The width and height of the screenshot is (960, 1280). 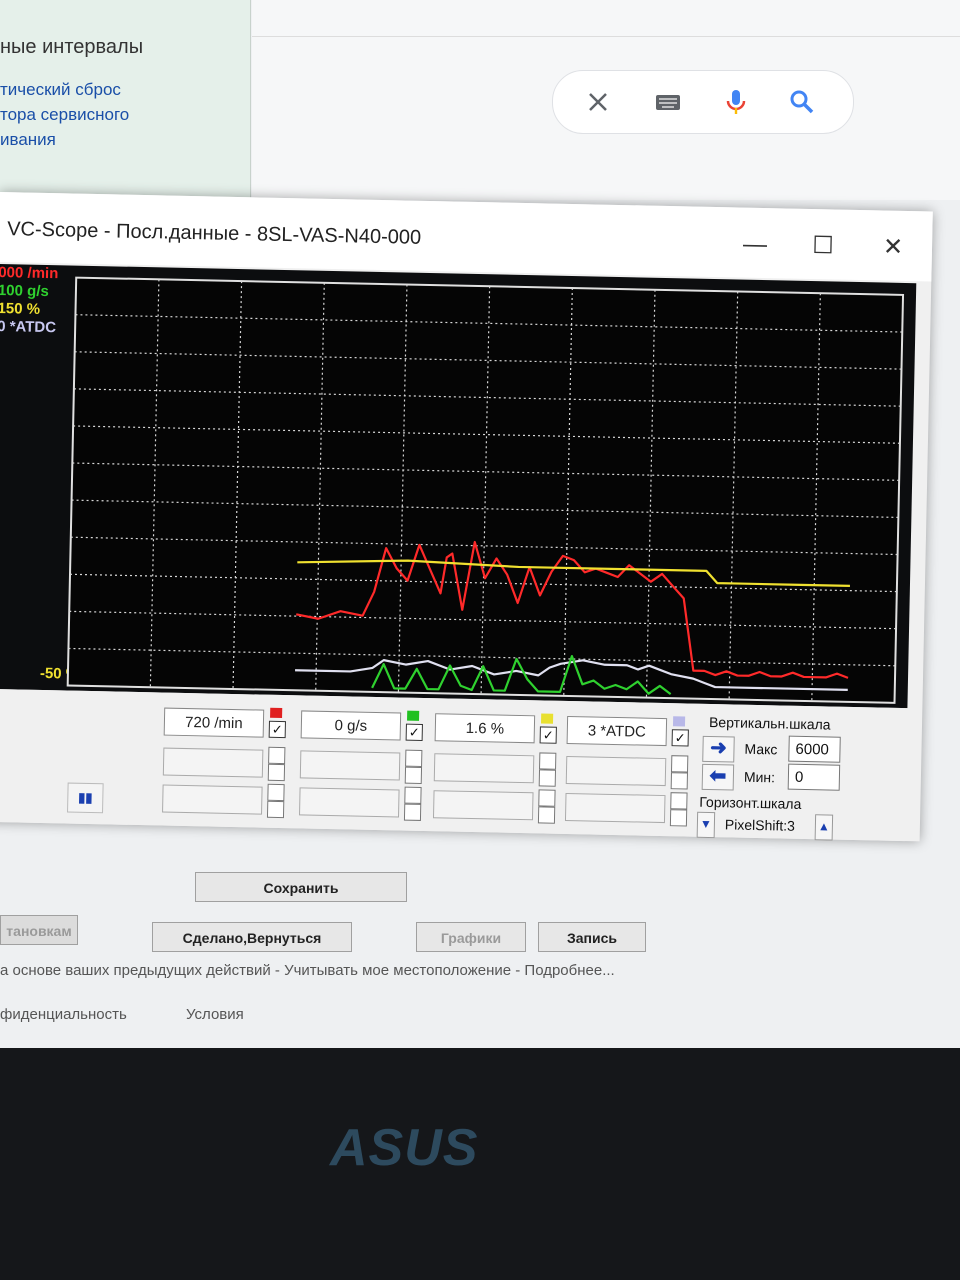 What do you see at coordinates (759, 777) in the screenshot?
I see `min-label: Мин:` at bounding box center [759, 777].